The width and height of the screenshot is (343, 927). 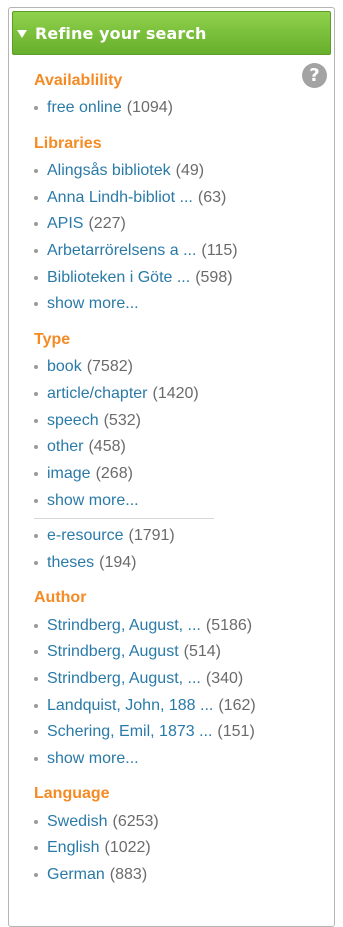 I want to click on refine-search-title: Refine your search, so click(x=121, y=33).